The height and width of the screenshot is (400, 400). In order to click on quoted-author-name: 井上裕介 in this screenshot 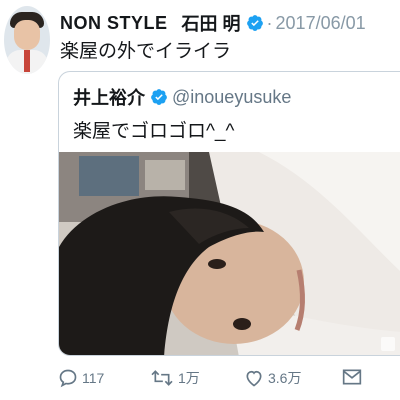, I will do `click(109, 98)`.